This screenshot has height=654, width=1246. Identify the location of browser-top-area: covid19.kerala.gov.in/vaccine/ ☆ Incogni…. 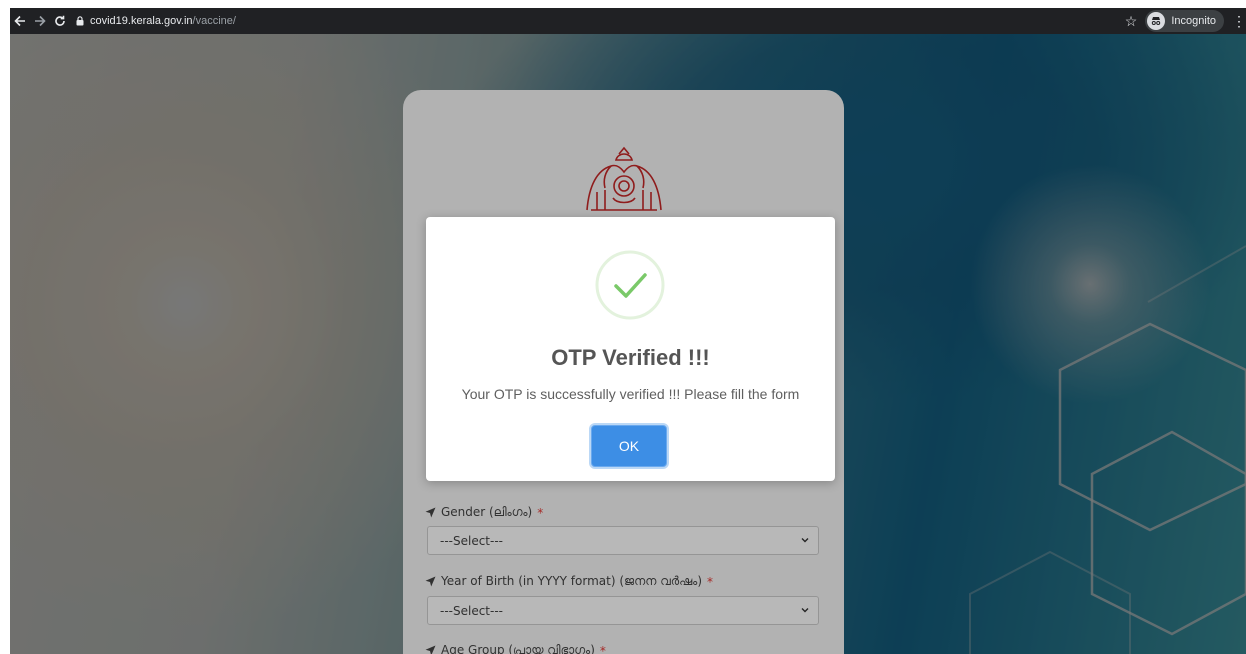
(623, 19).